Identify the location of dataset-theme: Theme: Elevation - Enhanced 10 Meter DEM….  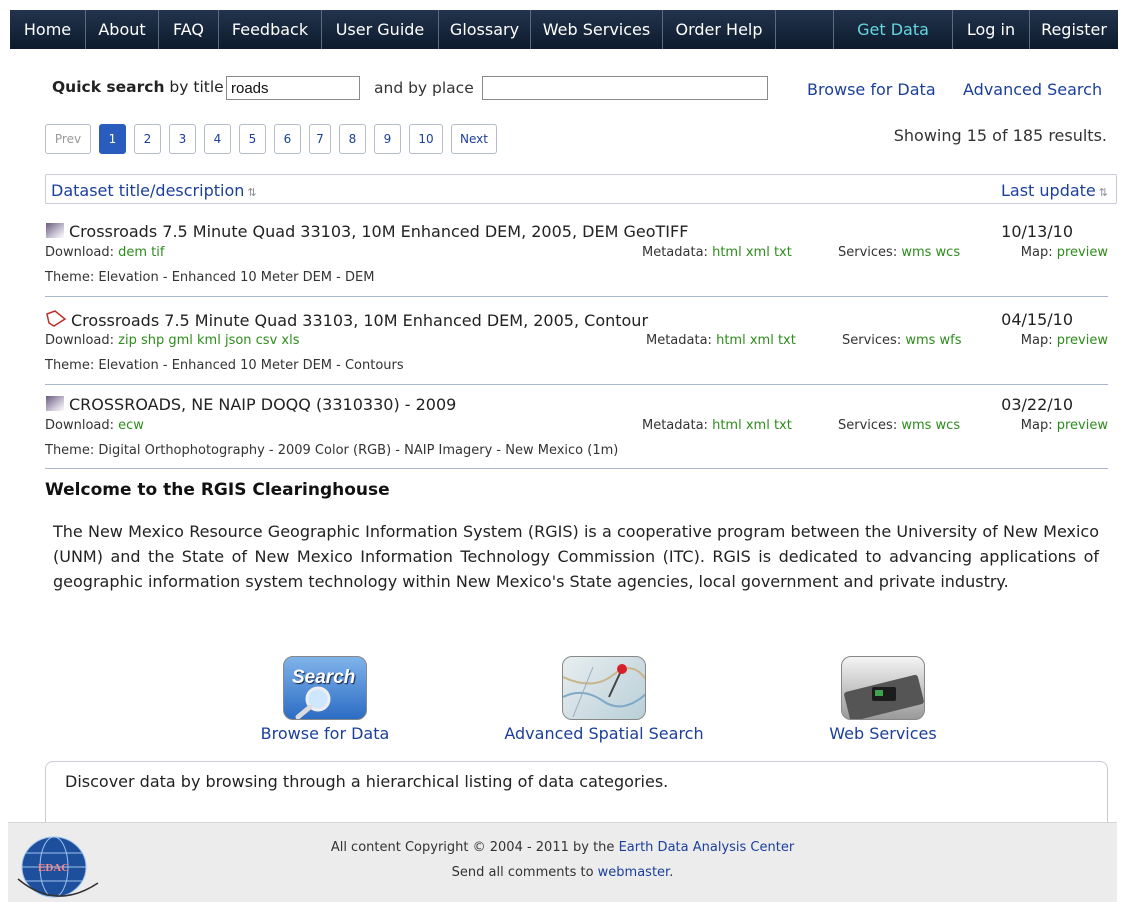
(224, 365).